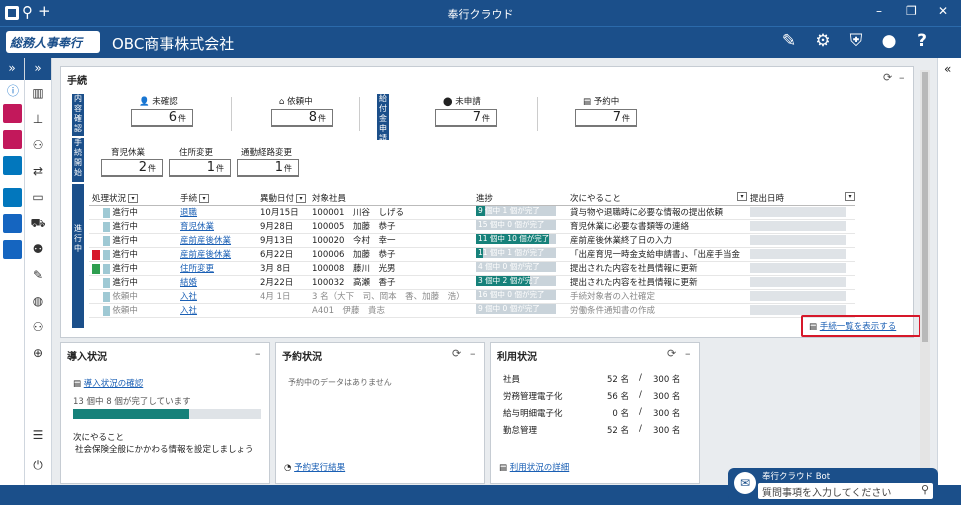  What do you see at coordinates (217, 282) in the screenshot?
I see `procedure-cell: 結婚` at bounding box center [217, 282].